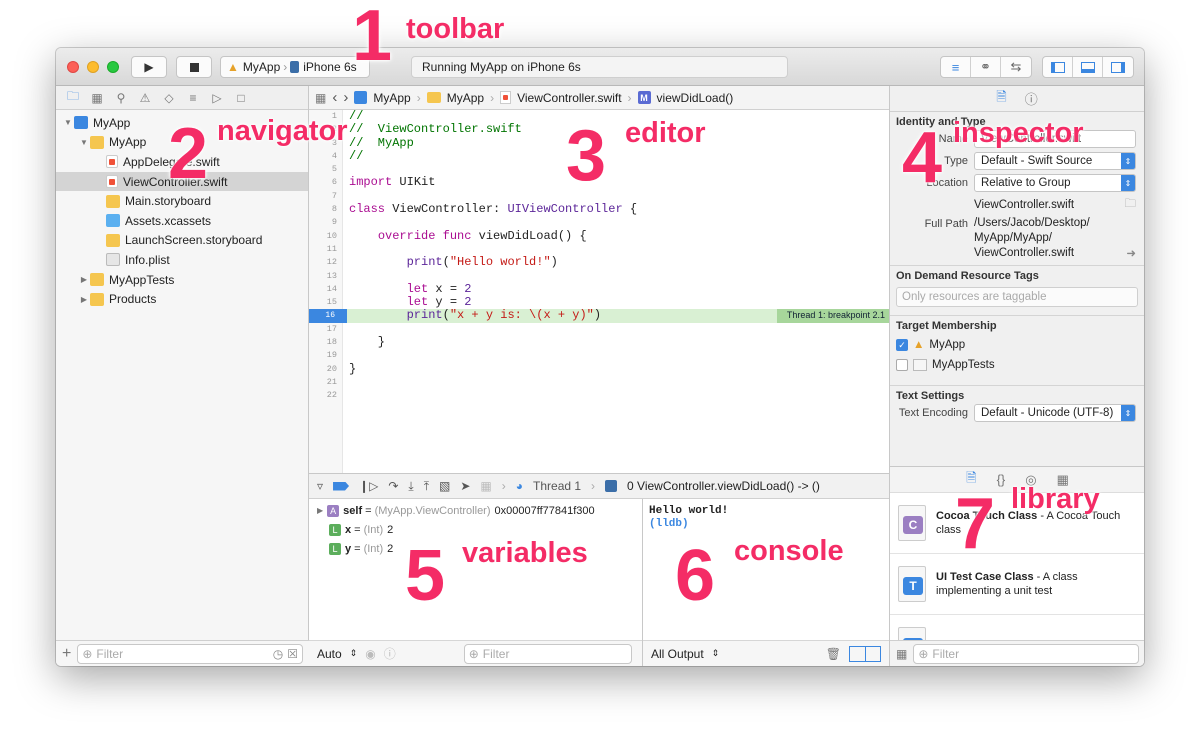  Describe the element at coordinates (1118, 67) in the screenshot. I see `utilities-toggle-icon` at that location.